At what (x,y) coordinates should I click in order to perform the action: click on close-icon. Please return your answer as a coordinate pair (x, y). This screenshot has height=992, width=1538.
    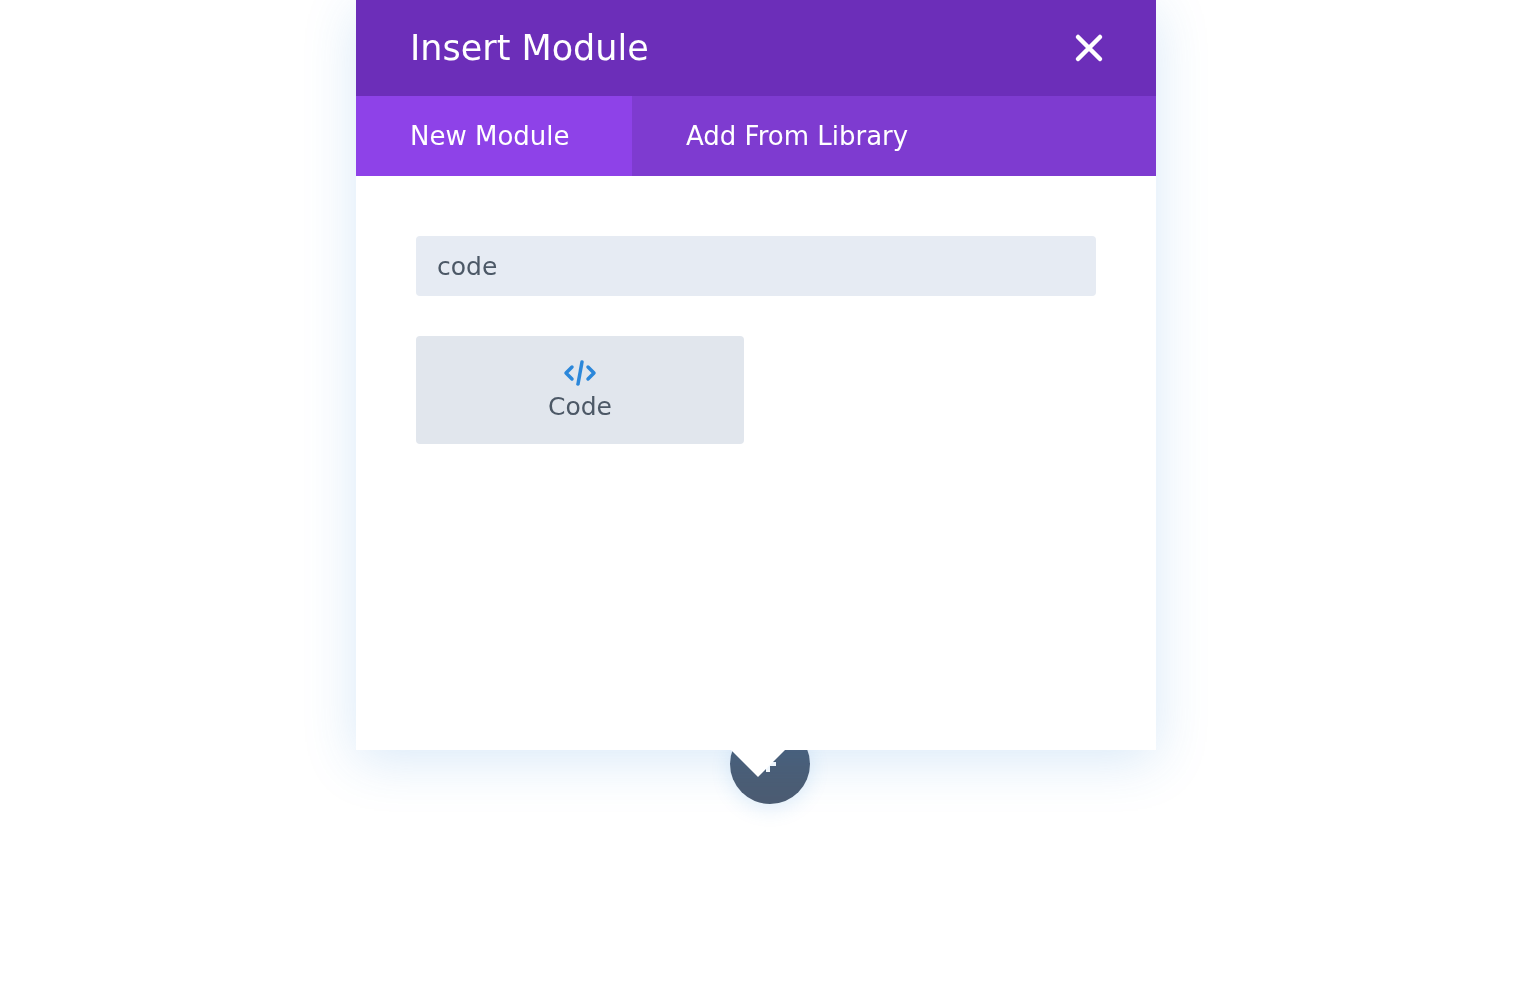
    Looking at the image, I should click on (1089, 48).